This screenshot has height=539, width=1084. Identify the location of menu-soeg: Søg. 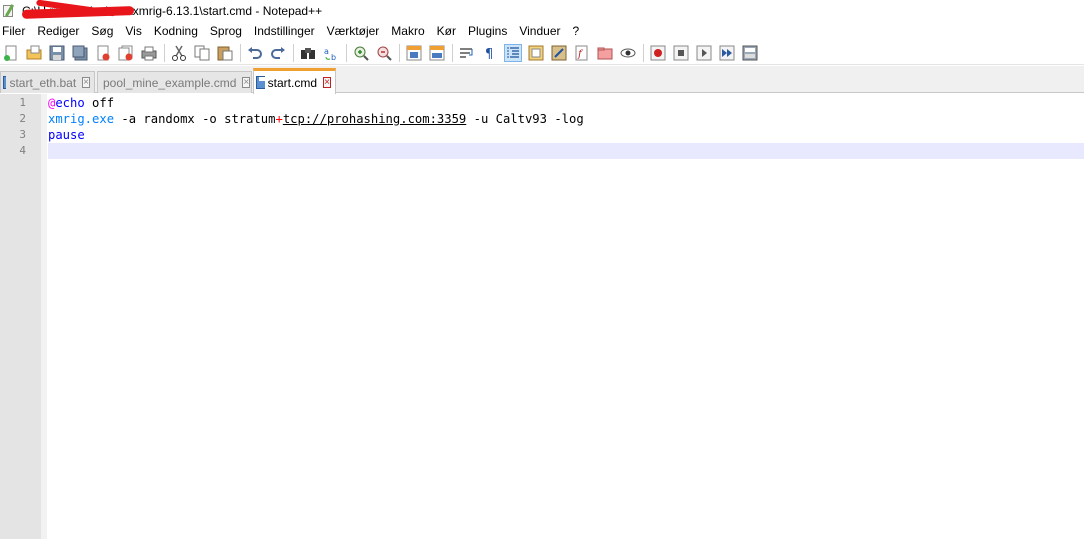
(102, 31).